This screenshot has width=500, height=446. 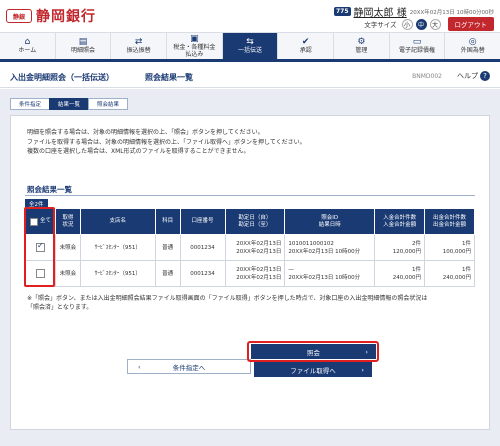 I want to click on inquiry-button: 照会 ›, so click(x=313, y=351).